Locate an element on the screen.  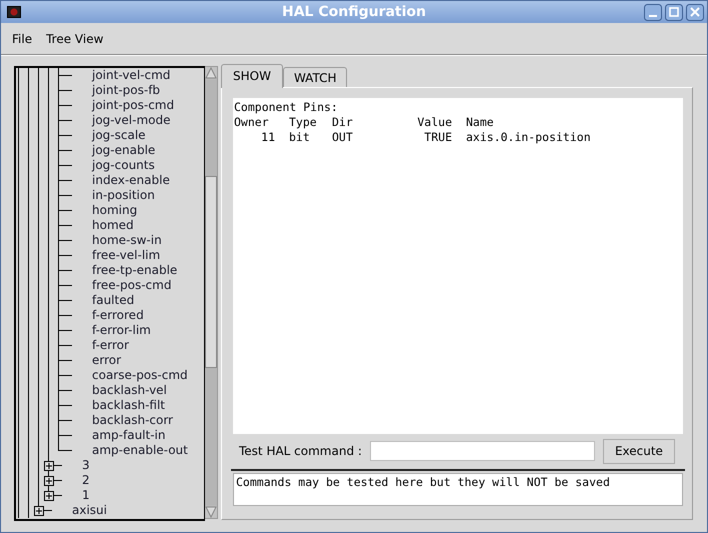
tree-item: f-error is located at coordinates (110, 345).